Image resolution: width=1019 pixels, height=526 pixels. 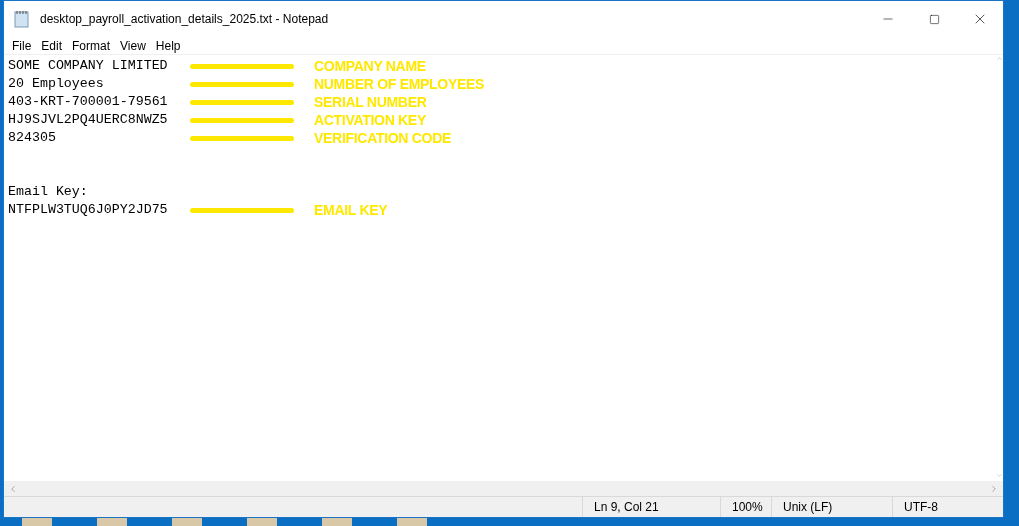 I want to click on annotation-label: NUMBER OF EMPLOYEES, so click(x=399, y=84).